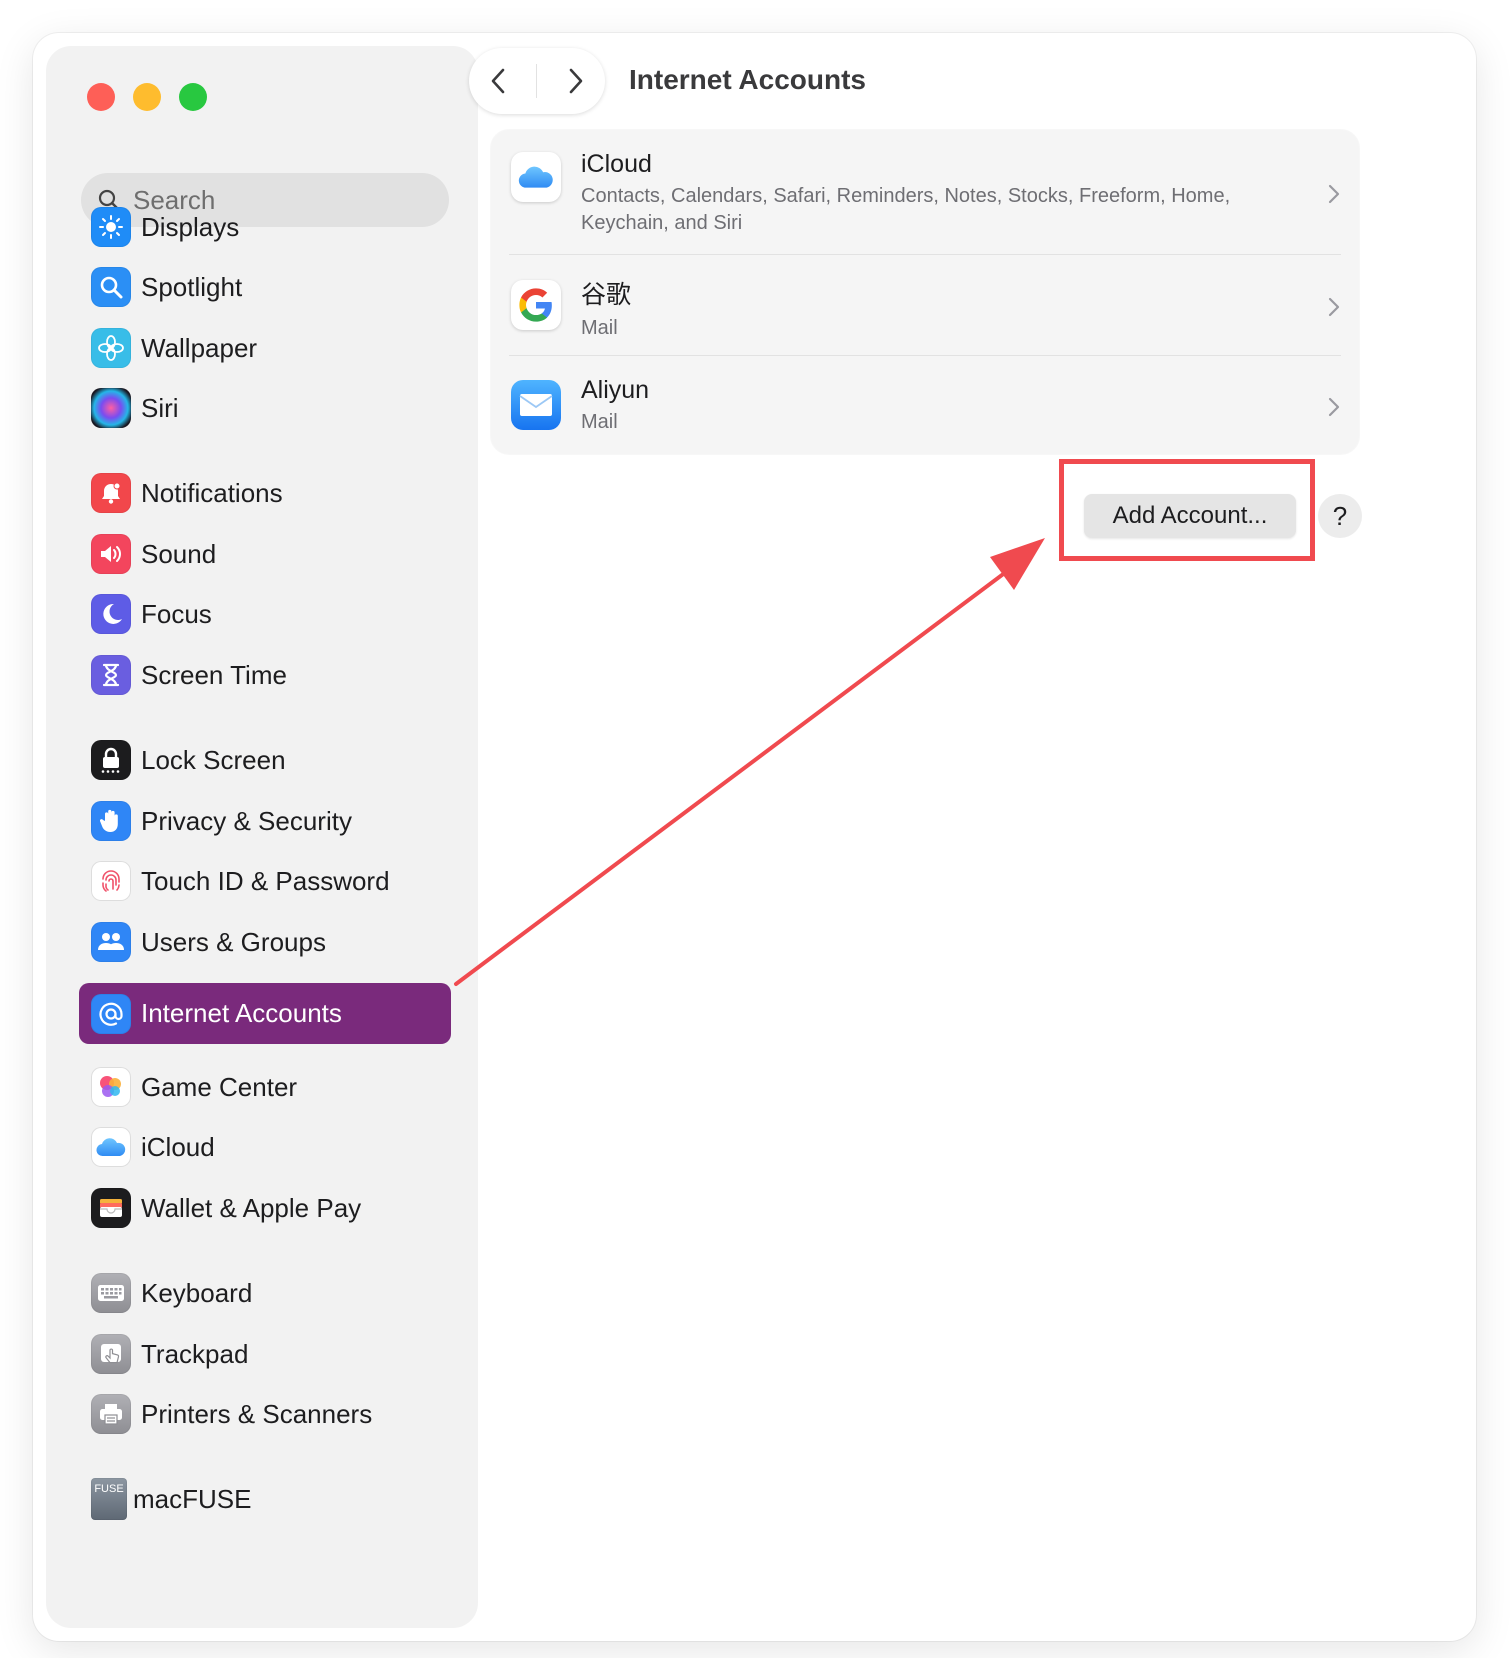 The height and width of the screenshot is (1658, 1510). I want to click on sidebar-item-screen-time: Screen Time, so click(265, 675).